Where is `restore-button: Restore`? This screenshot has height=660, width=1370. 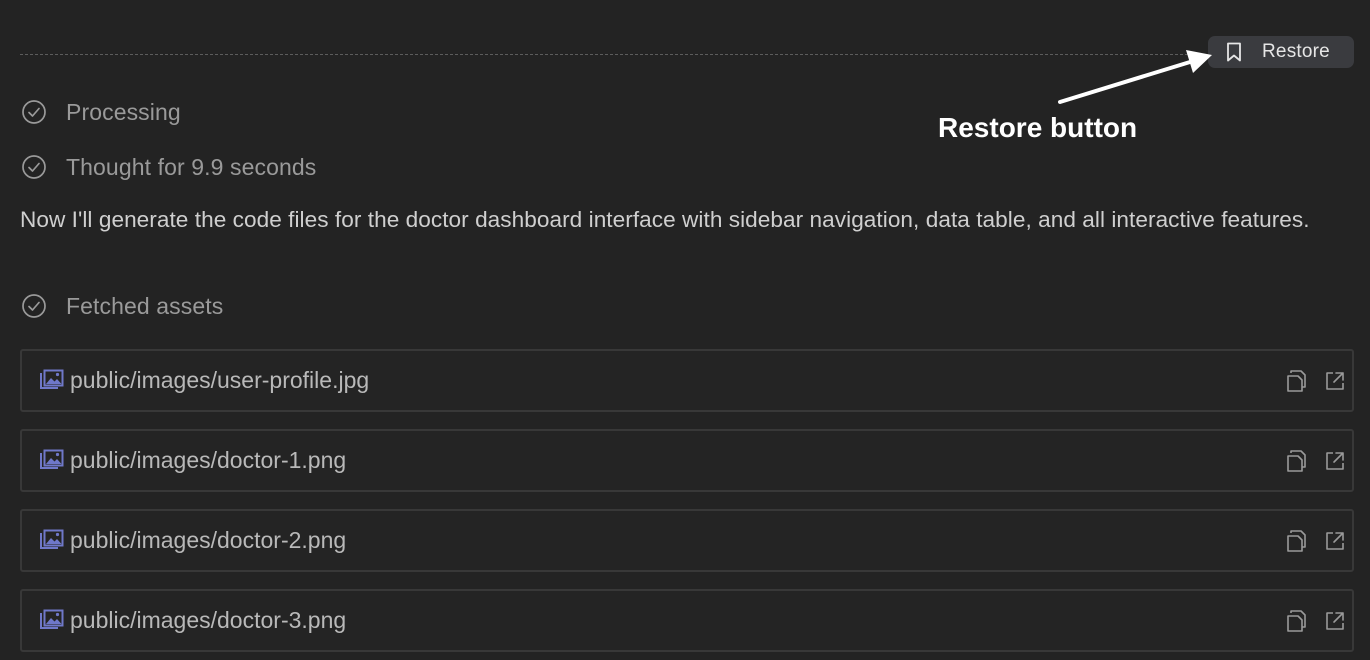
restore-button: Restore is located at coordinates (1281, 52).